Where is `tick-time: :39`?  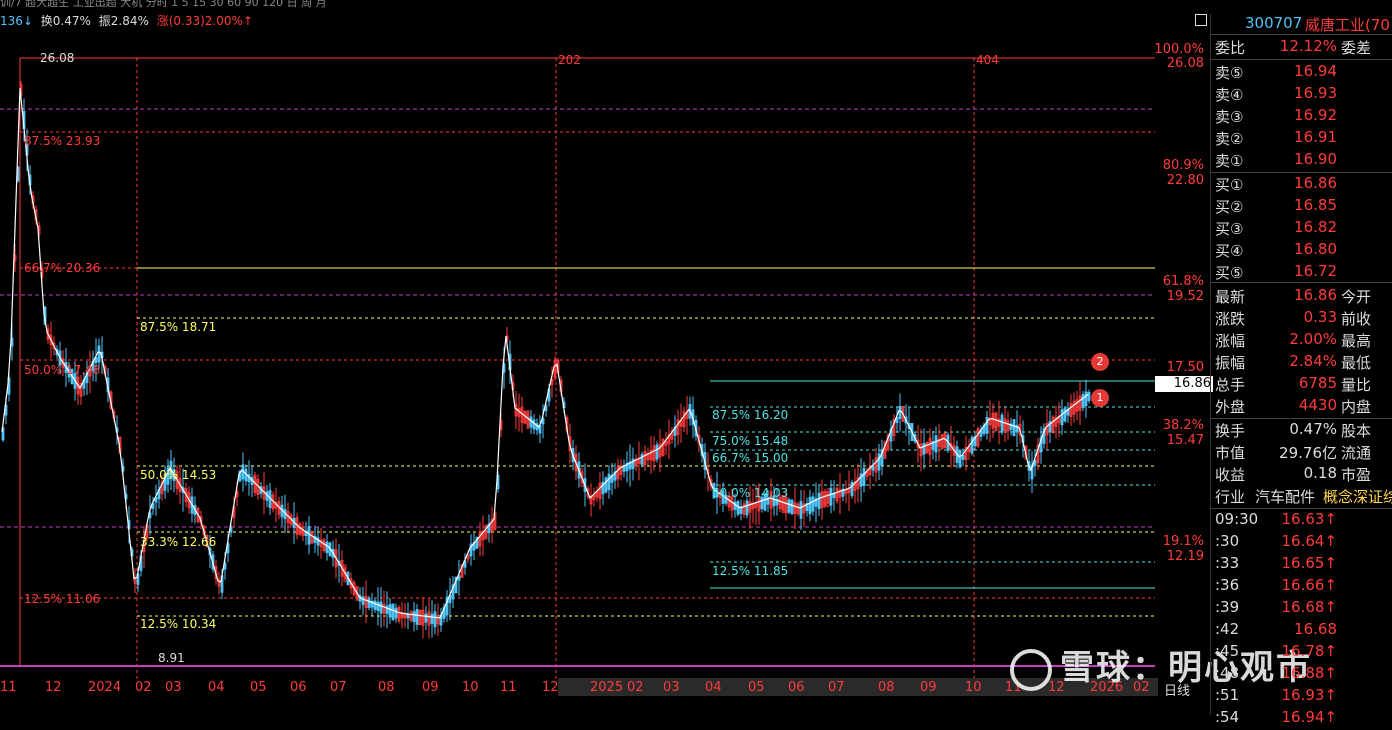 tick-time: :39 is located at coordinates (1227, 607).